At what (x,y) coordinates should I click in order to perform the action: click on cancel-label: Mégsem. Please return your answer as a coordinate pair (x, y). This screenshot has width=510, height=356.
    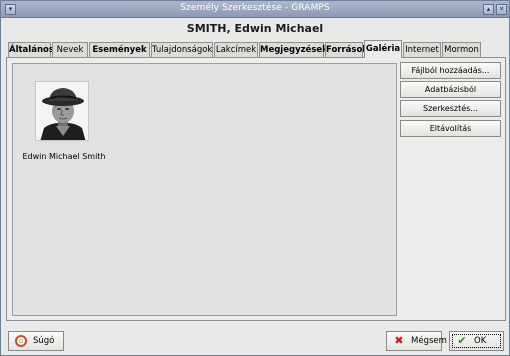
    Looking at the image, I should click on (429, 341).